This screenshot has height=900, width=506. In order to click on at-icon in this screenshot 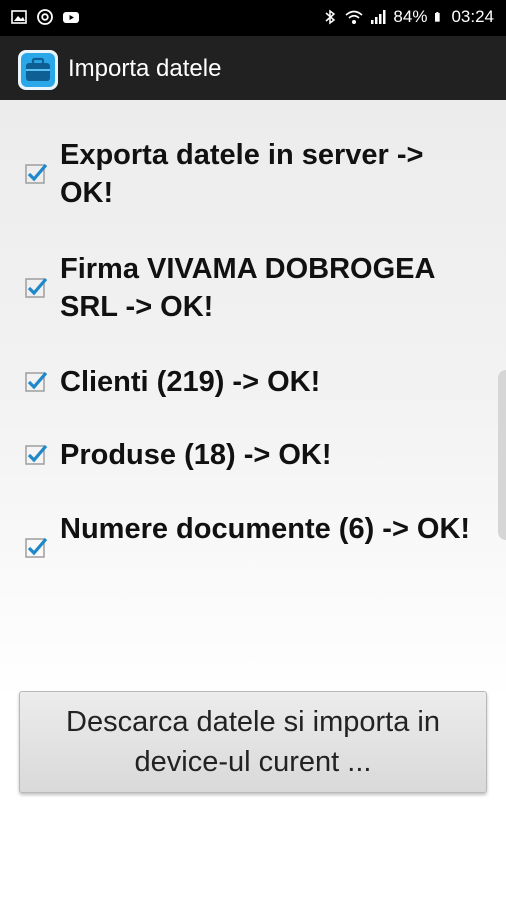, I will do `click(45, 17)`.